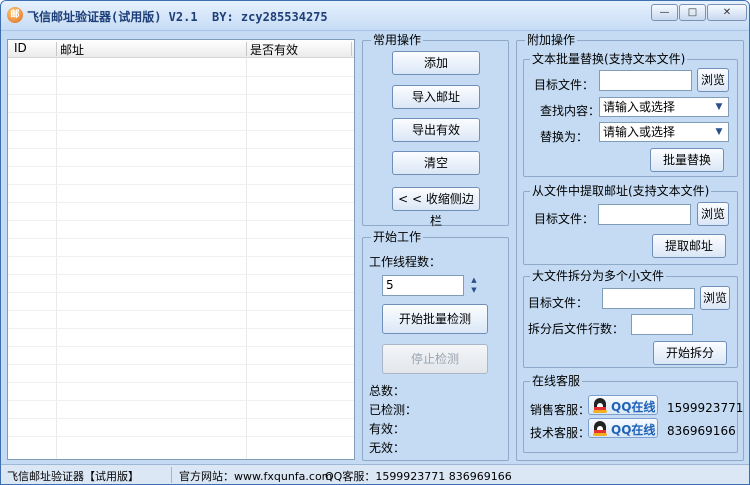 The height and width of the screenshot is (485, 750). Describe the element at coordinates (713, 80) in the screenshot. I see `replace-browse-button: 浏览` at that location.